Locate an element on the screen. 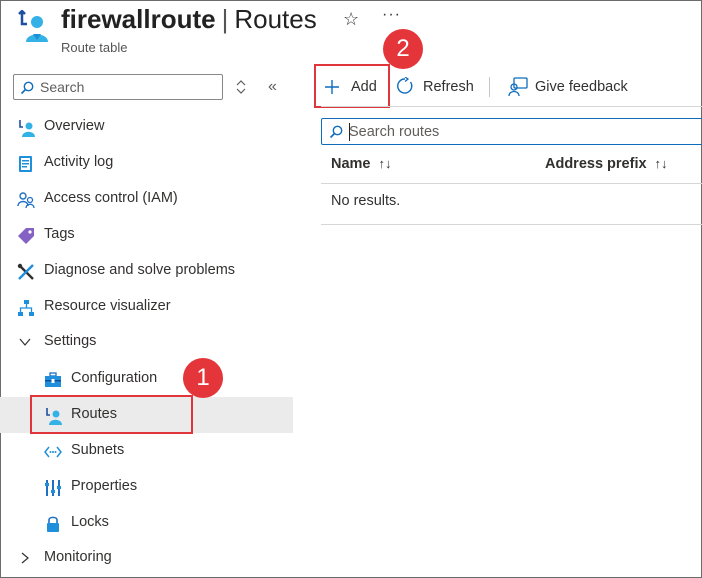  plus-icon is located at coordinates (332, 87).